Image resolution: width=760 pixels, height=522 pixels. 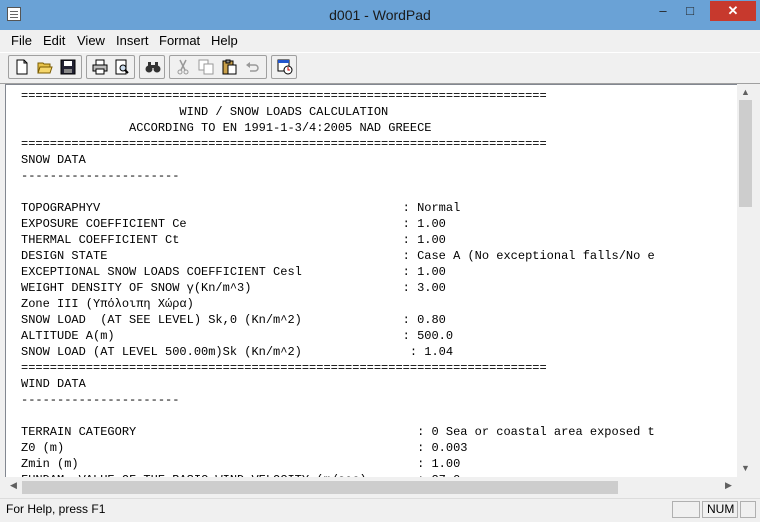 I want to click on minimize-button: –, so click(x=663, y=11).